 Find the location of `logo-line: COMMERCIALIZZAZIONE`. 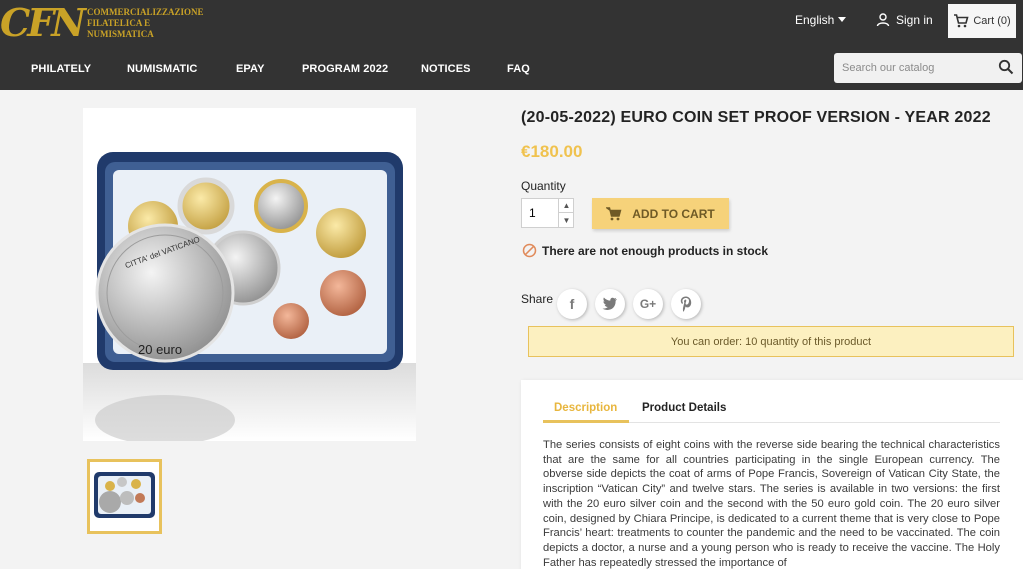

logo-line: COMMERCIALIZZAZIONE is located at coordinates (145, 11).